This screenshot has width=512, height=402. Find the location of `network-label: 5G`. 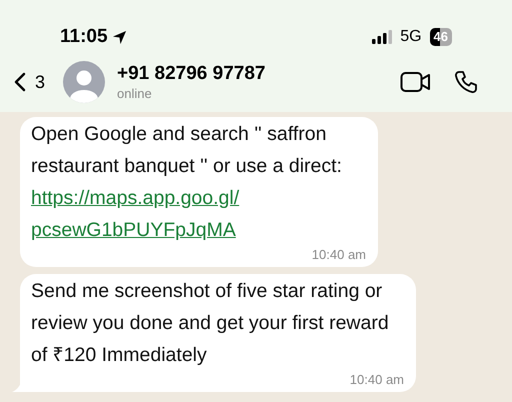

network-label: 5G is located at coordinates (411, 37).